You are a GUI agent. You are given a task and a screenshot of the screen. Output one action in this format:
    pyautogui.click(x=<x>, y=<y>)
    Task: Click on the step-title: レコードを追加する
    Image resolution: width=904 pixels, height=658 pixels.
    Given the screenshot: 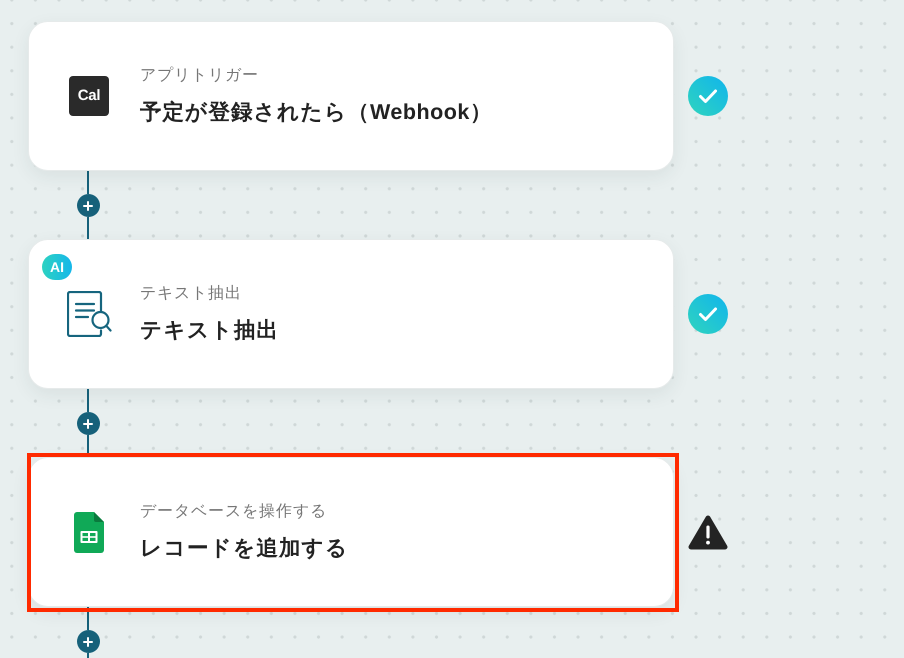 What is the action you would take?
    pyautogui.click(x=244, y=548)
    